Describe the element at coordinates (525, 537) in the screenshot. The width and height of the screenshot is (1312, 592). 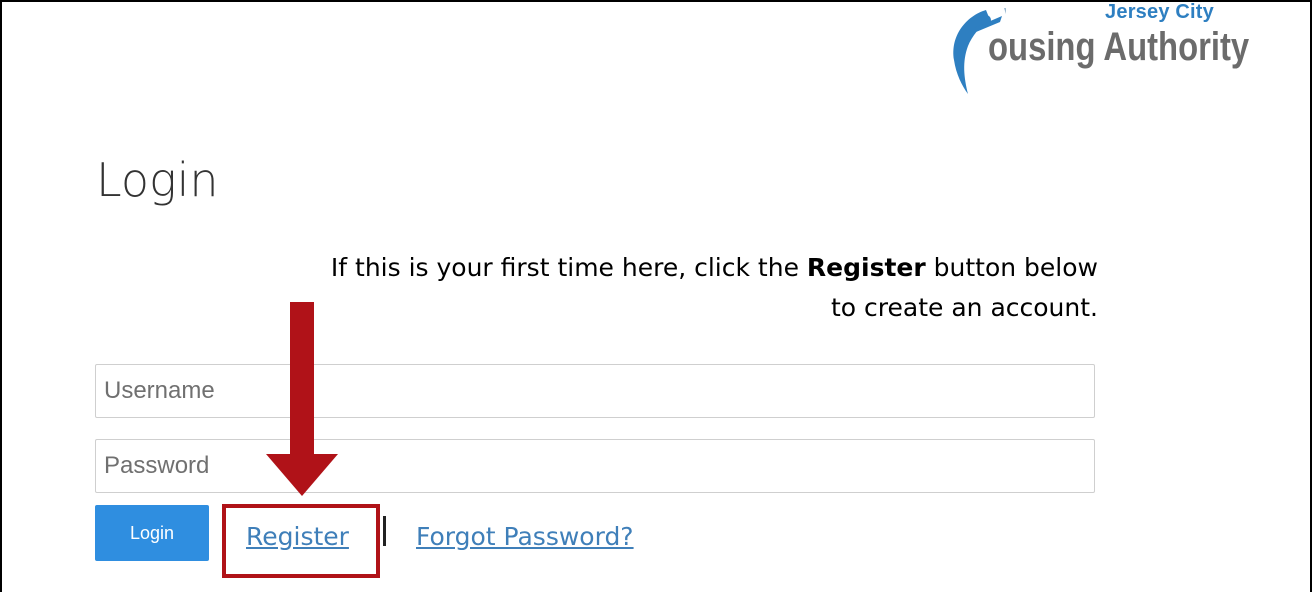
I see `forgot-password-link: Forgot Password?` at that location.